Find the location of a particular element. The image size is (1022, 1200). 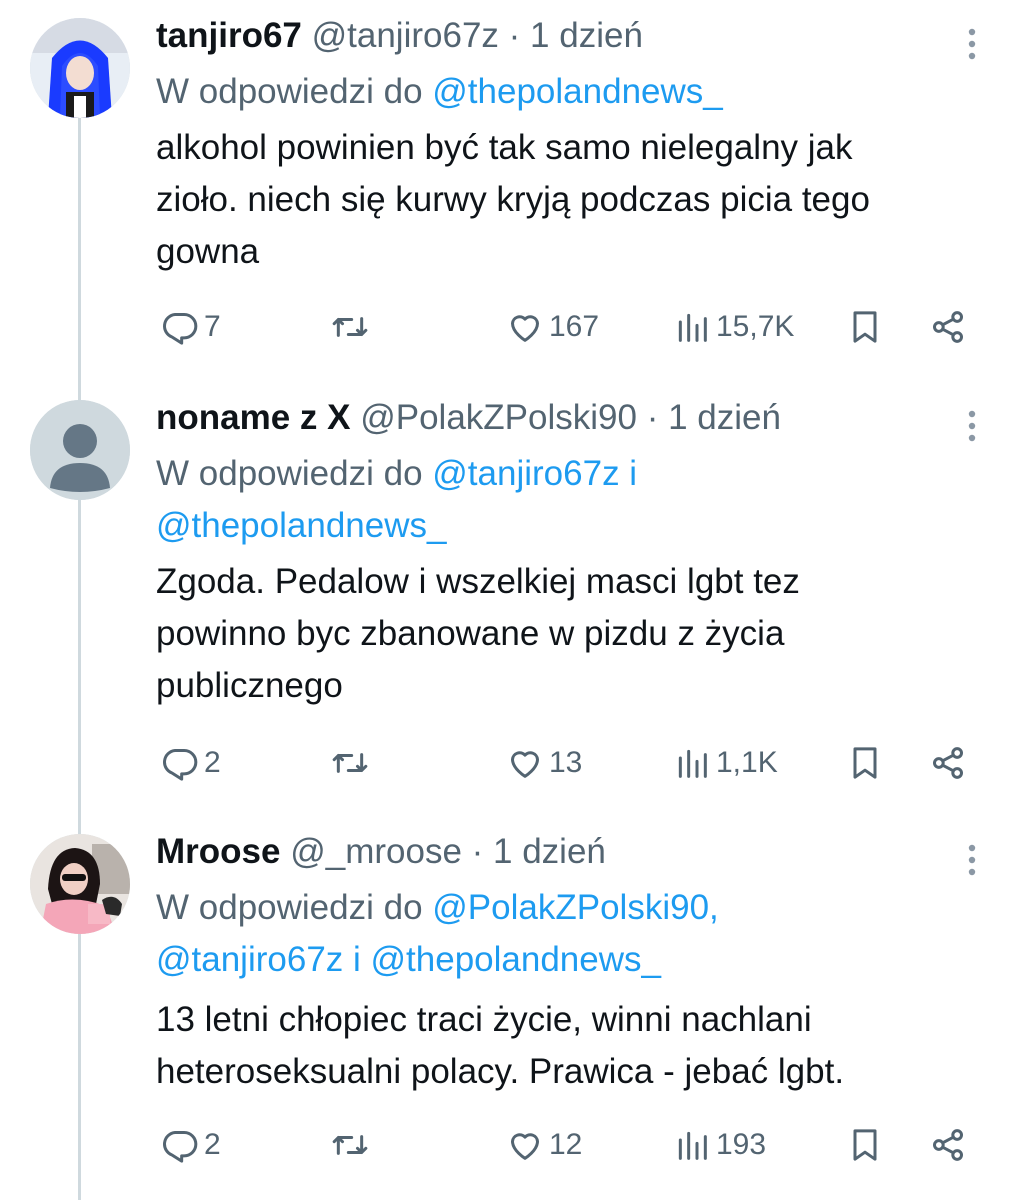

reply-context: W odpowiedzi do @thepolandnews_ is located at coordinates (576, 92).